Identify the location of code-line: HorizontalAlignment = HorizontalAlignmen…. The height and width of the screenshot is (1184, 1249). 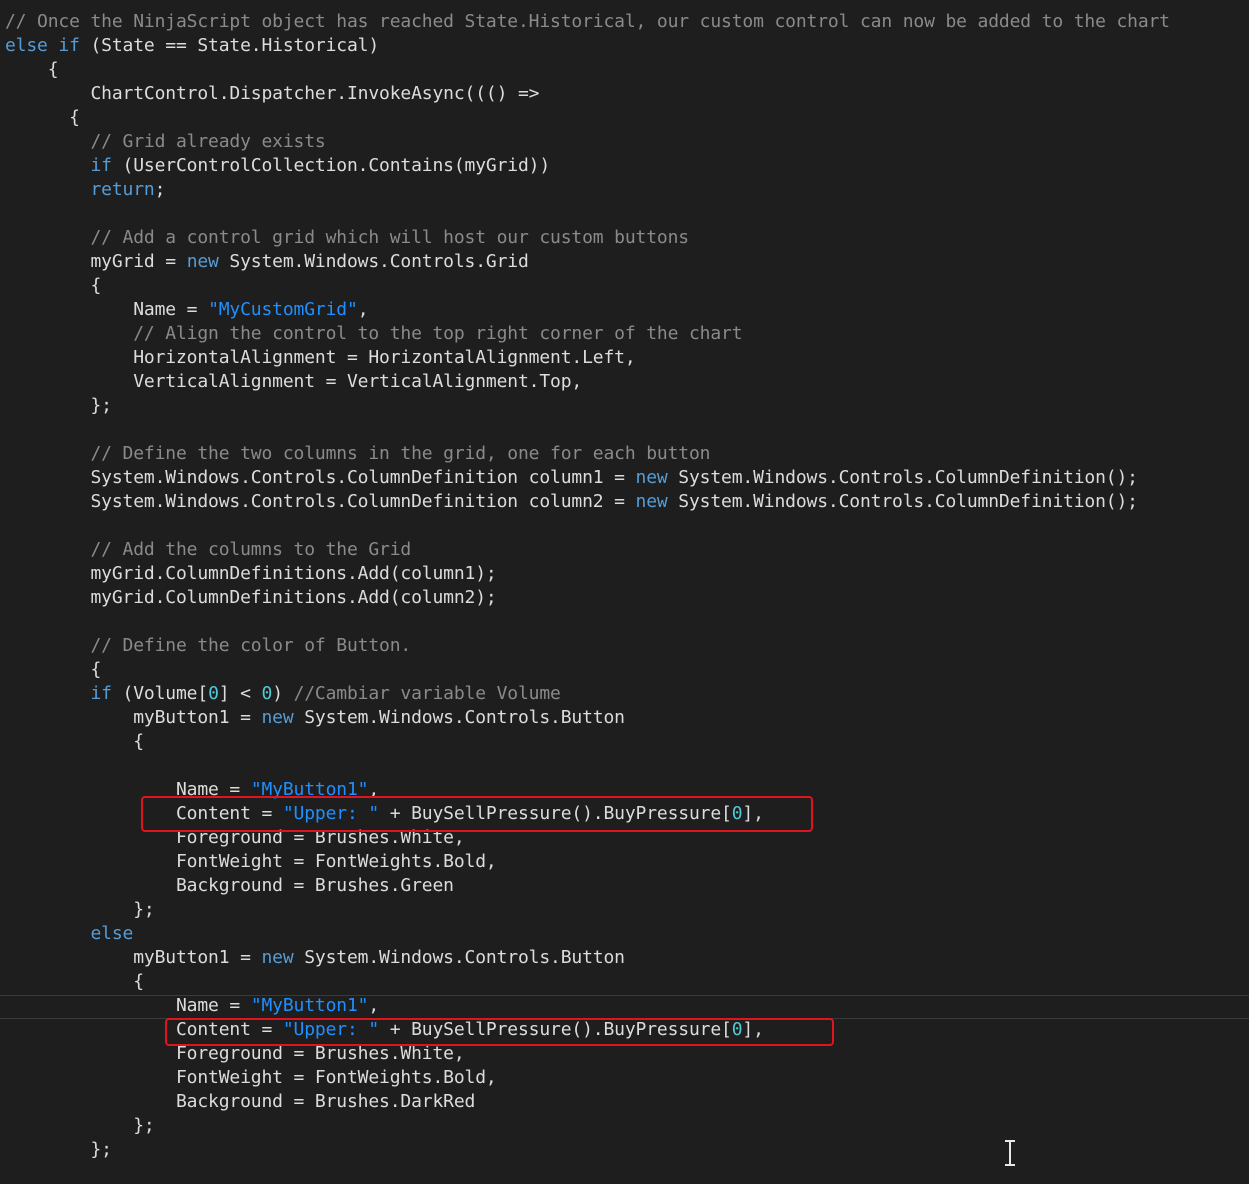
(320, 358).